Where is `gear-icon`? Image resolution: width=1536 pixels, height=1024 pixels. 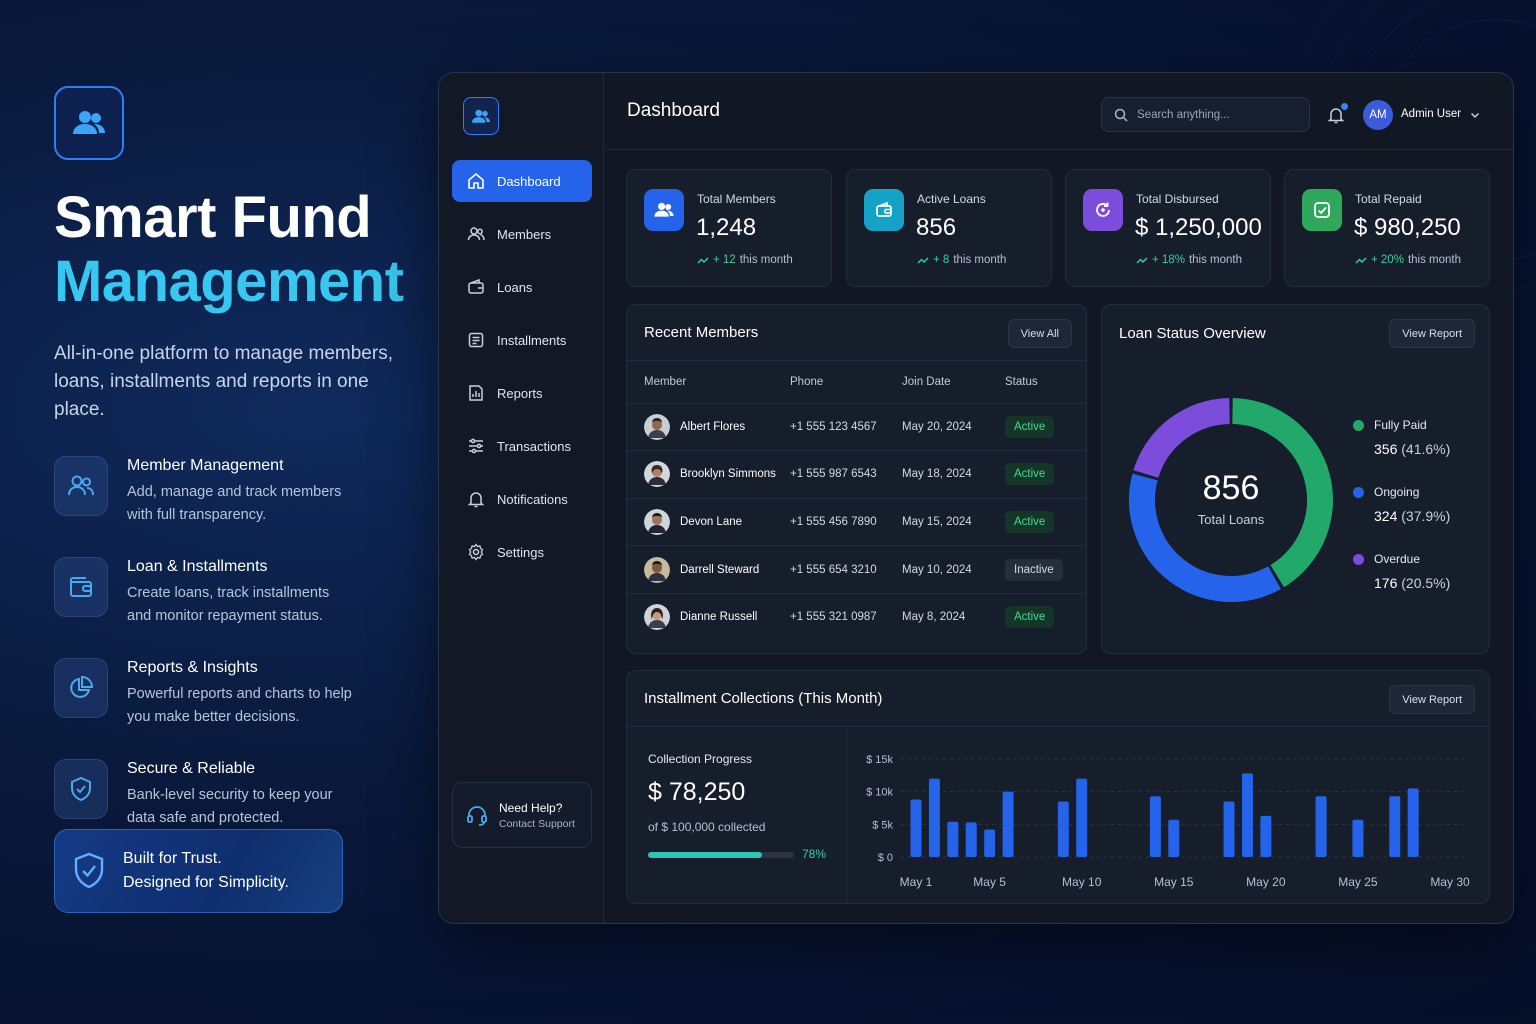
gear-icon is located at coordinates (476, 552).